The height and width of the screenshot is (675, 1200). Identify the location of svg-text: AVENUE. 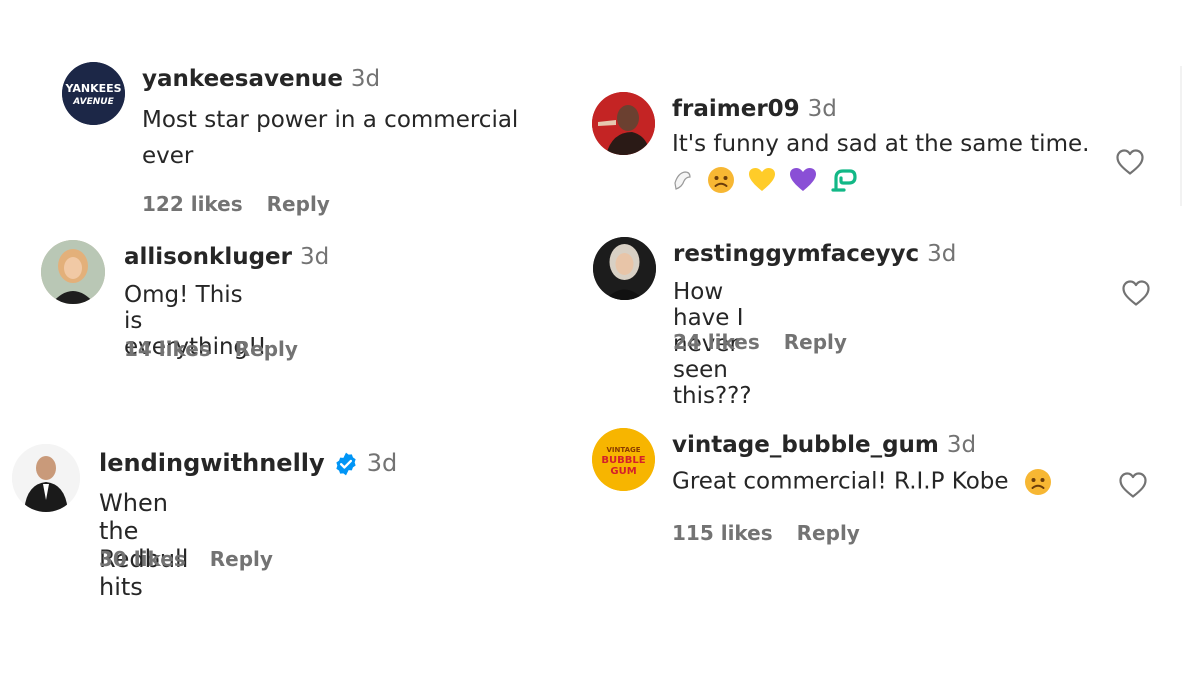
(93, 102).